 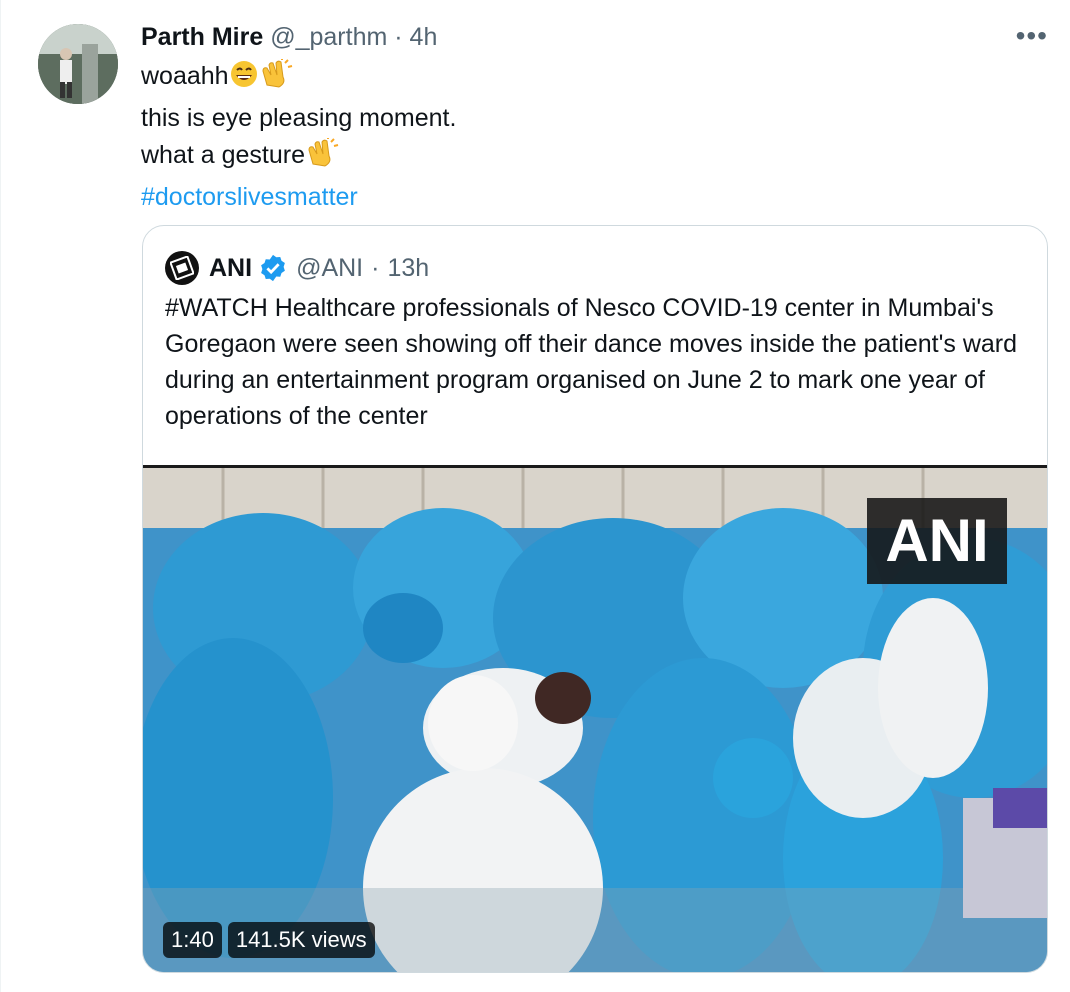 What do you see at coordinates (273, 268) in the screenshot?
I see `verified-badge-icon` at bounding box center [273, 268].